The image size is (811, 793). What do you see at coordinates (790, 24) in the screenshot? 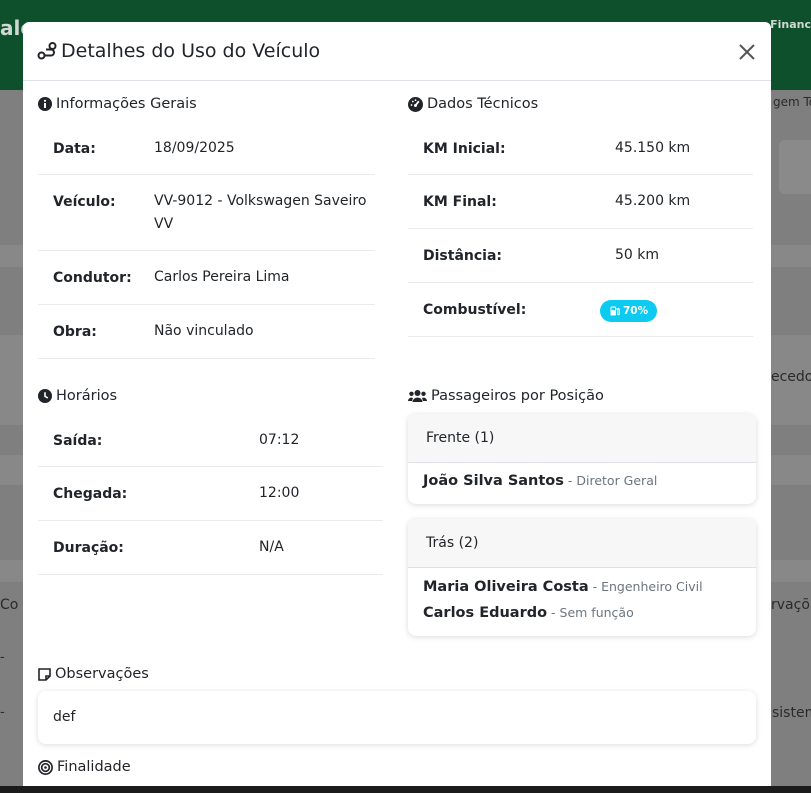
I see `navbar-item-fragment: Financ` at bounding box center [790, 24].